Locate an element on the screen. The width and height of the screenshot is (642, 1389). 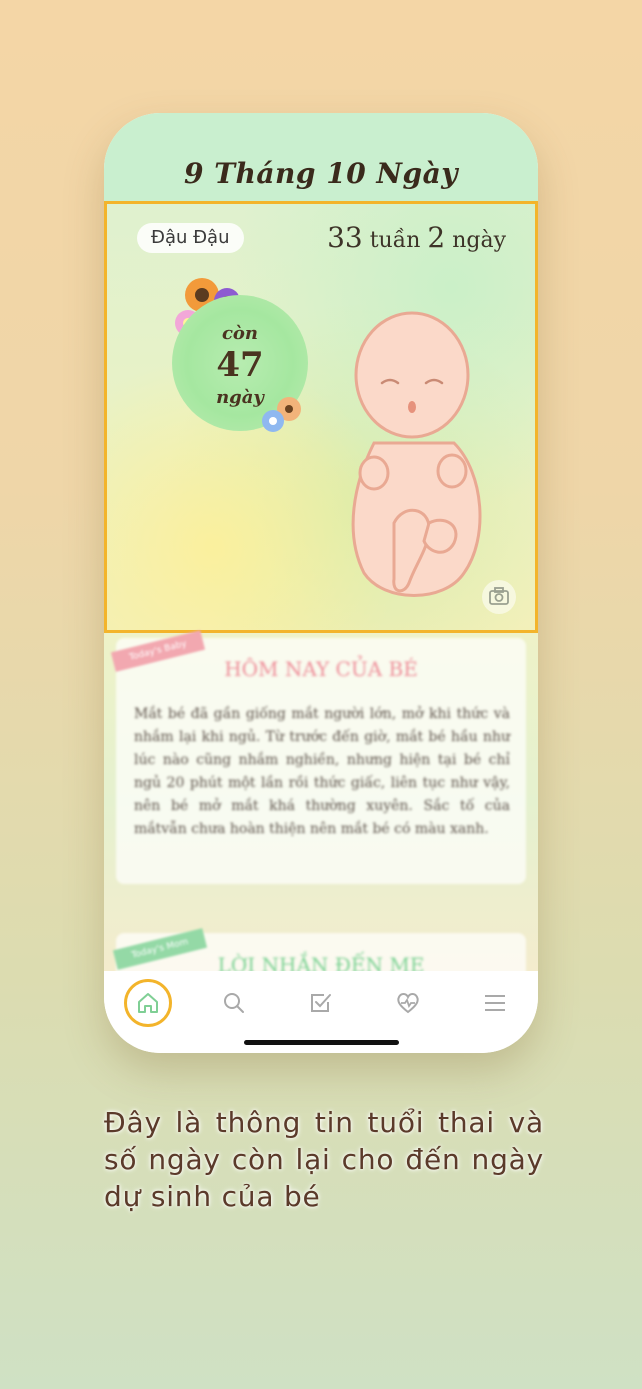
tab-search is located at coordinates (234, 1003).